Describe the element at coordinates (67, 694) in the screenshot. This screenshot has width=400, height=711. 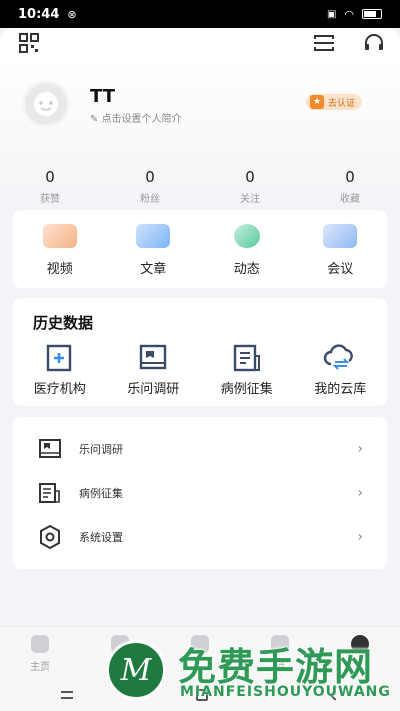
I see `menu-key-icon` at that location.